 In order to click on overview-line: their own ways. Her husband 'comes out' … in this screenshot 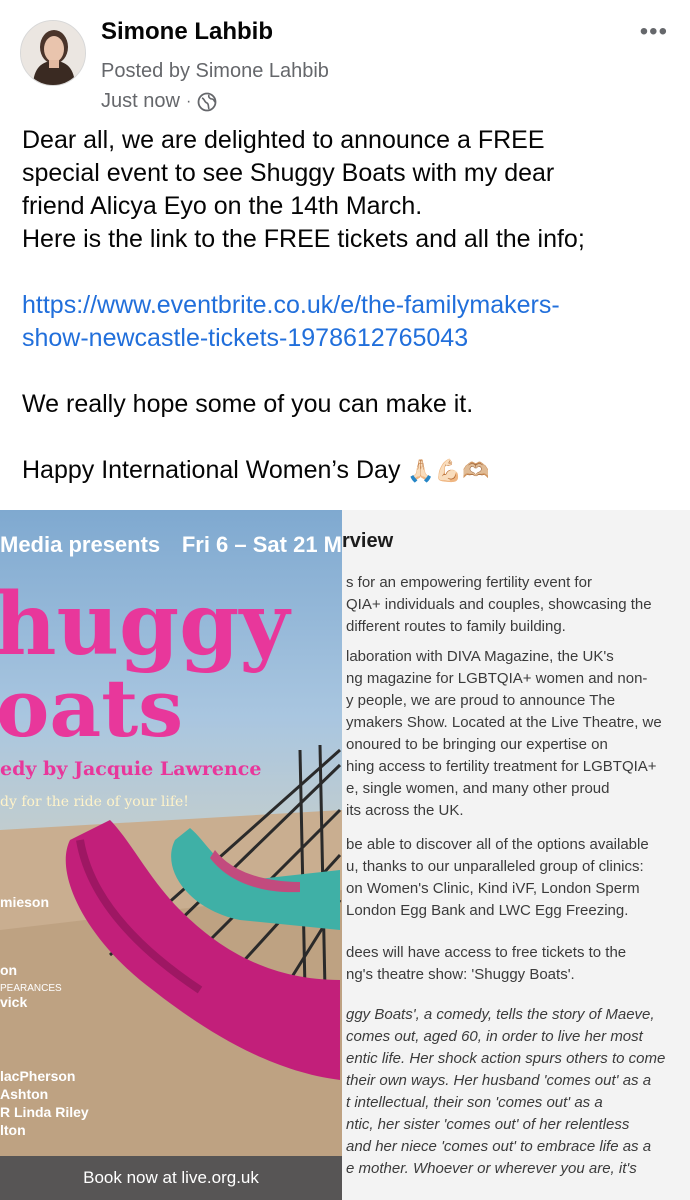, I will do `click(499, 1080)`.